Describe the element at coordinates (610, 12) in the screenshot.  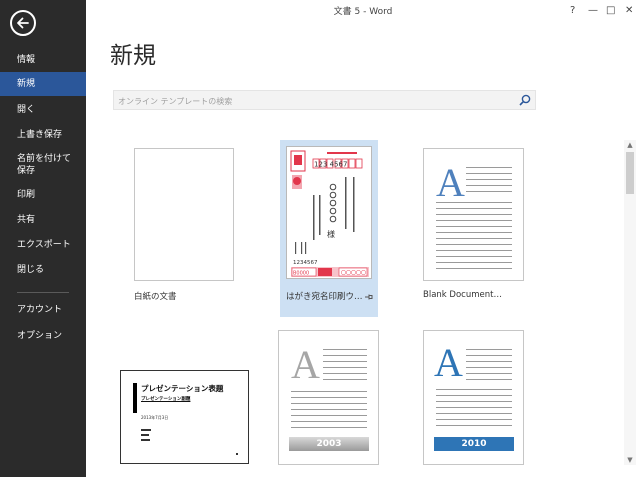
I see `maximize-button: □` at that location.